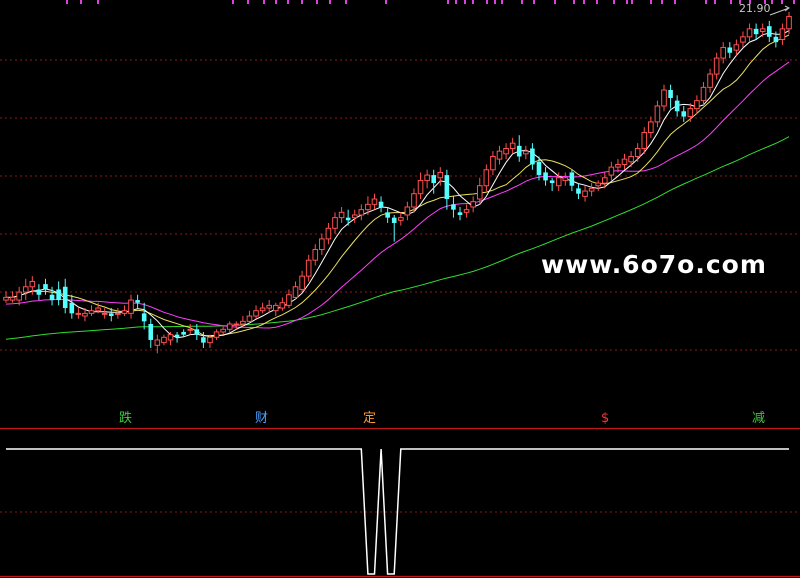 This screenshot has width=800, height=578. I want to click on signal-marker-5: 减, so click(759, 418).